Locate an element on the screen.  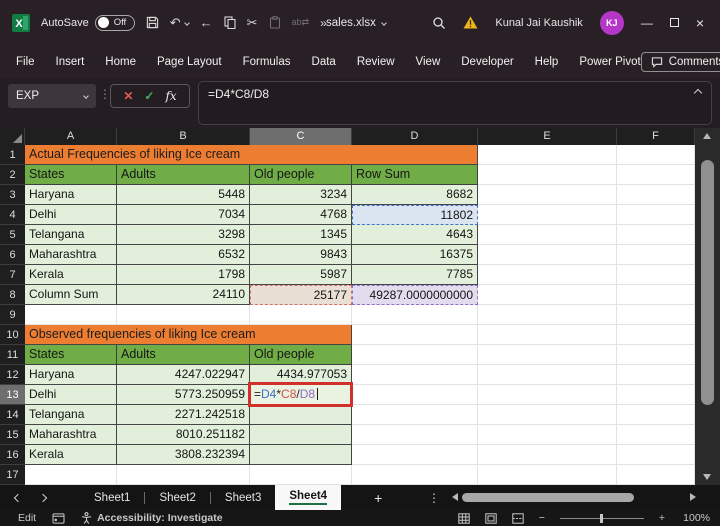
cell-E4 is located at coordinates (547, 215).